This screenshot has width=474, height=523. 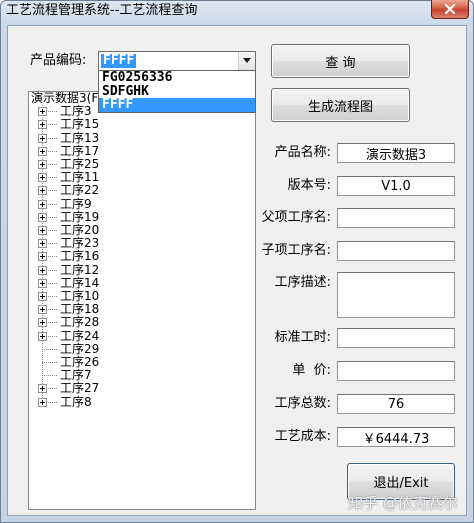 What do you see at coordinates (80, 256) in the screenshot?
I see `tree-item-label: 工序16` at bounding box center [80, 256].